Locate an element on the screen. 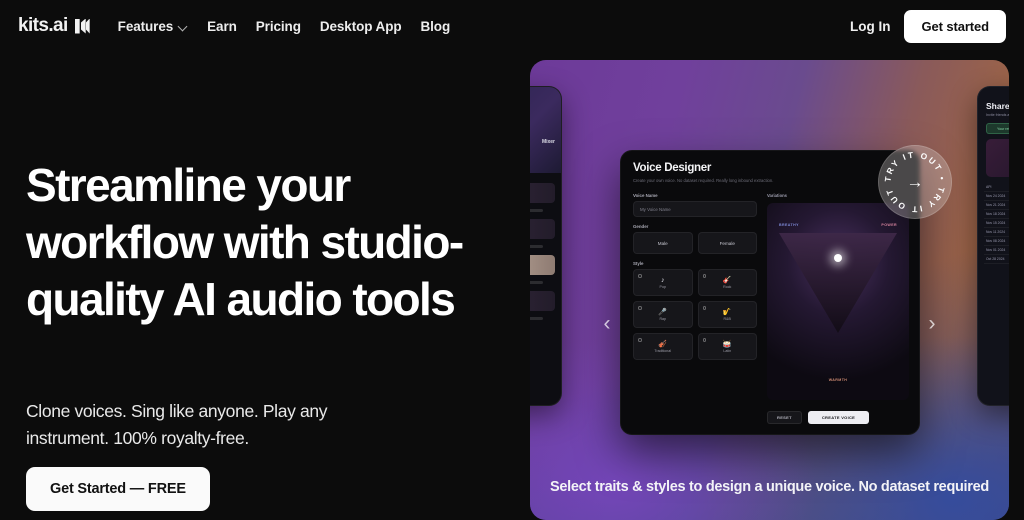 The height and width of the screenshot is (520, 1024). list-item-label: Oct 28 2024 is located at coordinates (995, 259).